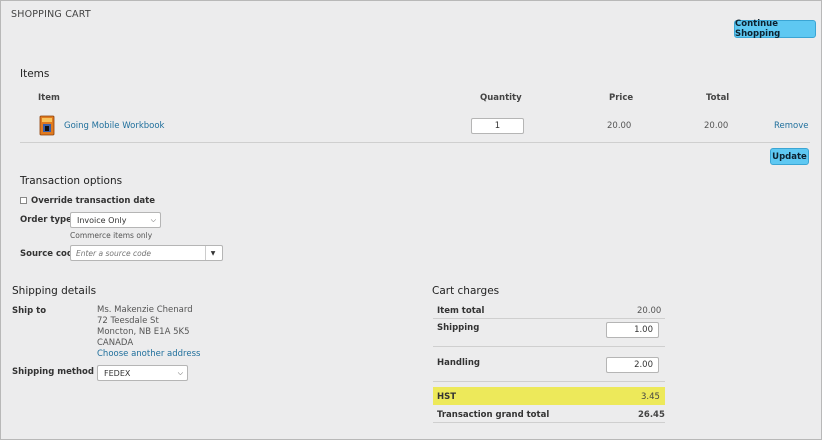 The width and height of the screenshot is (822, 440). Describe the element at coordinates (650, 397) in the screenshot. I see `hst-value: 3.45` at that location.